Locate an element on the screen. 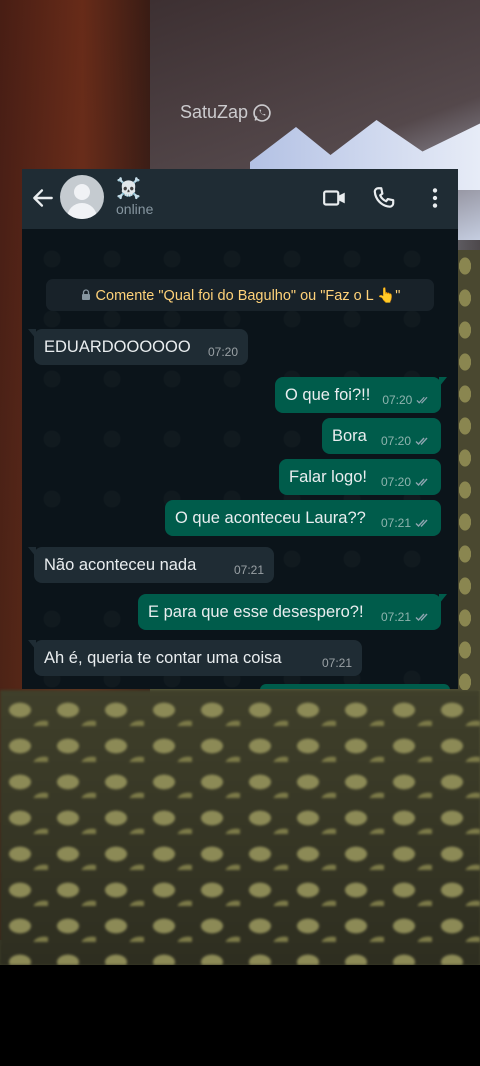 The height and width of the screenshot is (1066, 480). watermark-text: SatuZap is located at coordinates (214, 112).